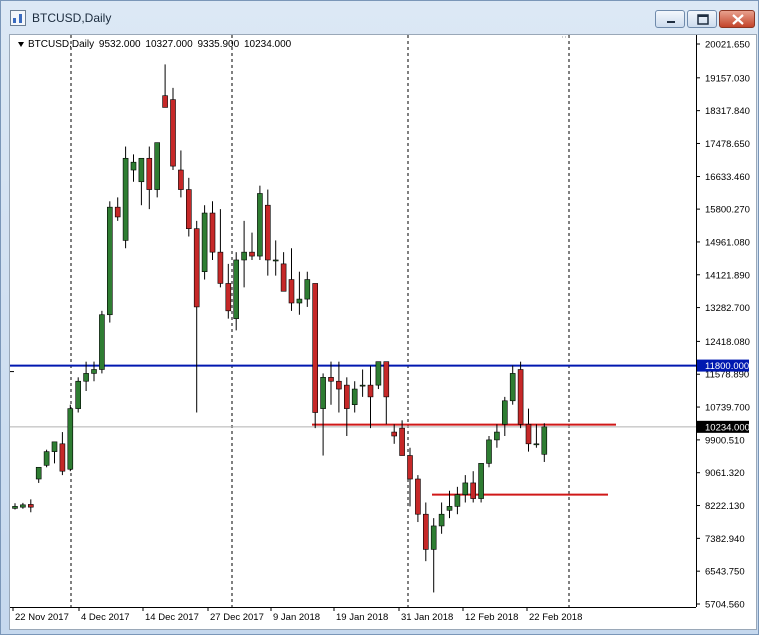  I want to click on maximize-button, so click(702, 19).